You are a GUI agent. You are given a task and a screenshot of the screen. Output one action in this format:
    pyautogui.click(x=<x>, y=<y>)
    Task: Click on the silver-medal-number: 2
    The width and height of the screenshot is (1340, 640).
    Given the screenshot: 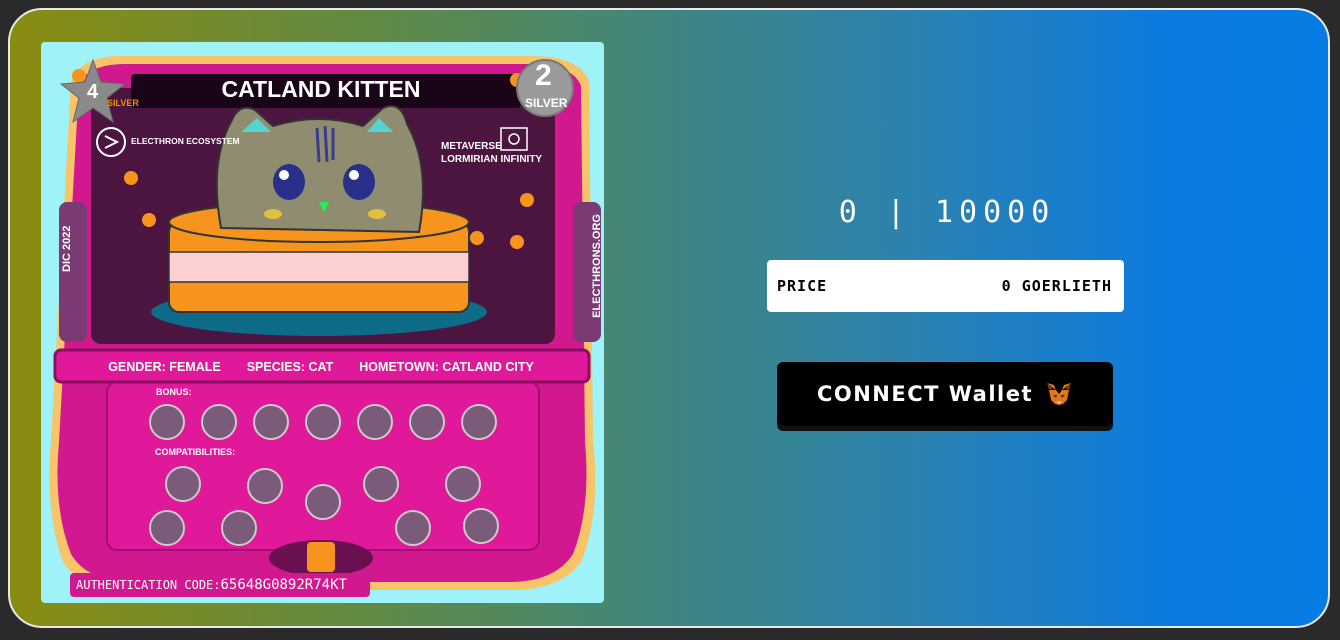 What is the action you would take?
    pyautogui.click(x=543, y=75)
    